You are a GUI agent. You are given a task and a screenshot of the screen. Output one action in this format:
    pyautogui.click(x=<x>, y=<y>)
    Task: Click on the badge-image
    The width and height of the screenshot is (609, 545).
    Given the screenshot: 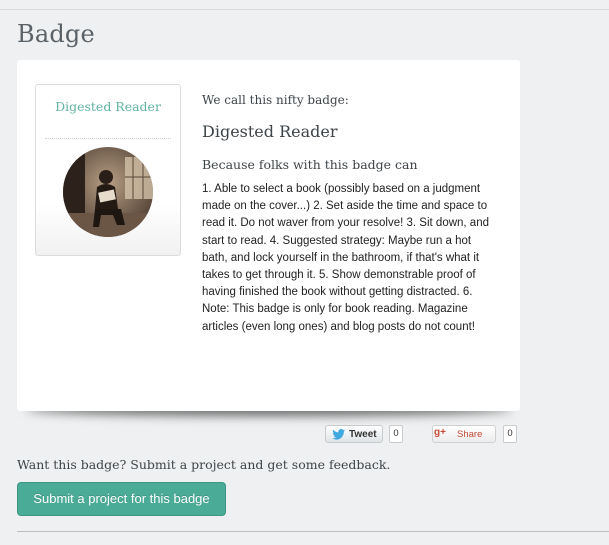 What is the action you would take?
    pyautogui.click(x=108, y=192)
    